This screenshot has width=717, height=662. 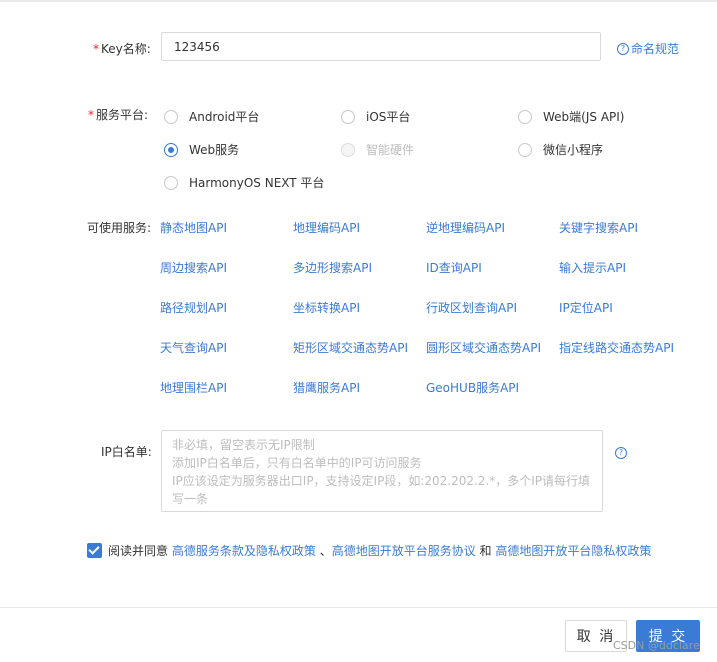 What do you see at coordinates (94, 550) in the screenshot?
I see `agreement-checkbox` at bounding box center [94, 550].